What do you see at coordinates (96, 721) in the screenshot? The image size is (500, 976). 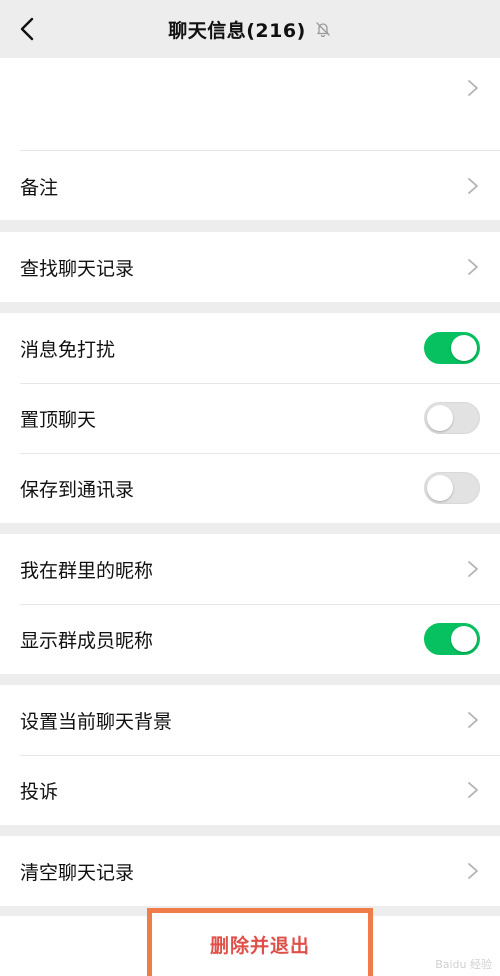 I see `row-label: 设置当前聊天背景` at bounding box center [96, 721].